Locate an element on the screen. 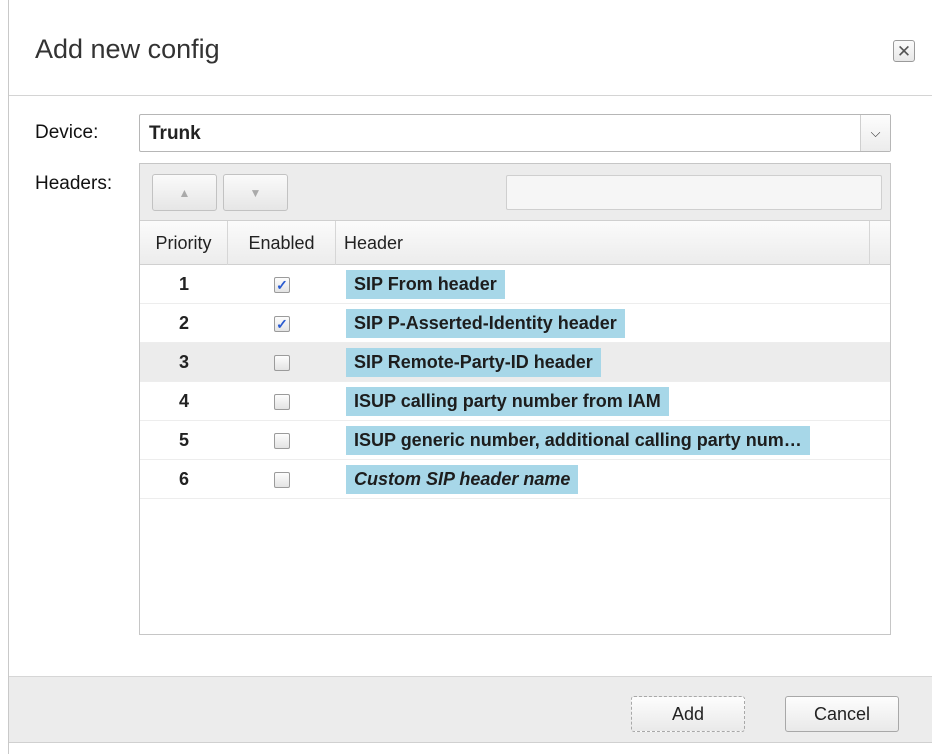 The height and width of the screenshot is (754, 932). triangle-up-icon: ▲ is located at coordinates (184, 192).